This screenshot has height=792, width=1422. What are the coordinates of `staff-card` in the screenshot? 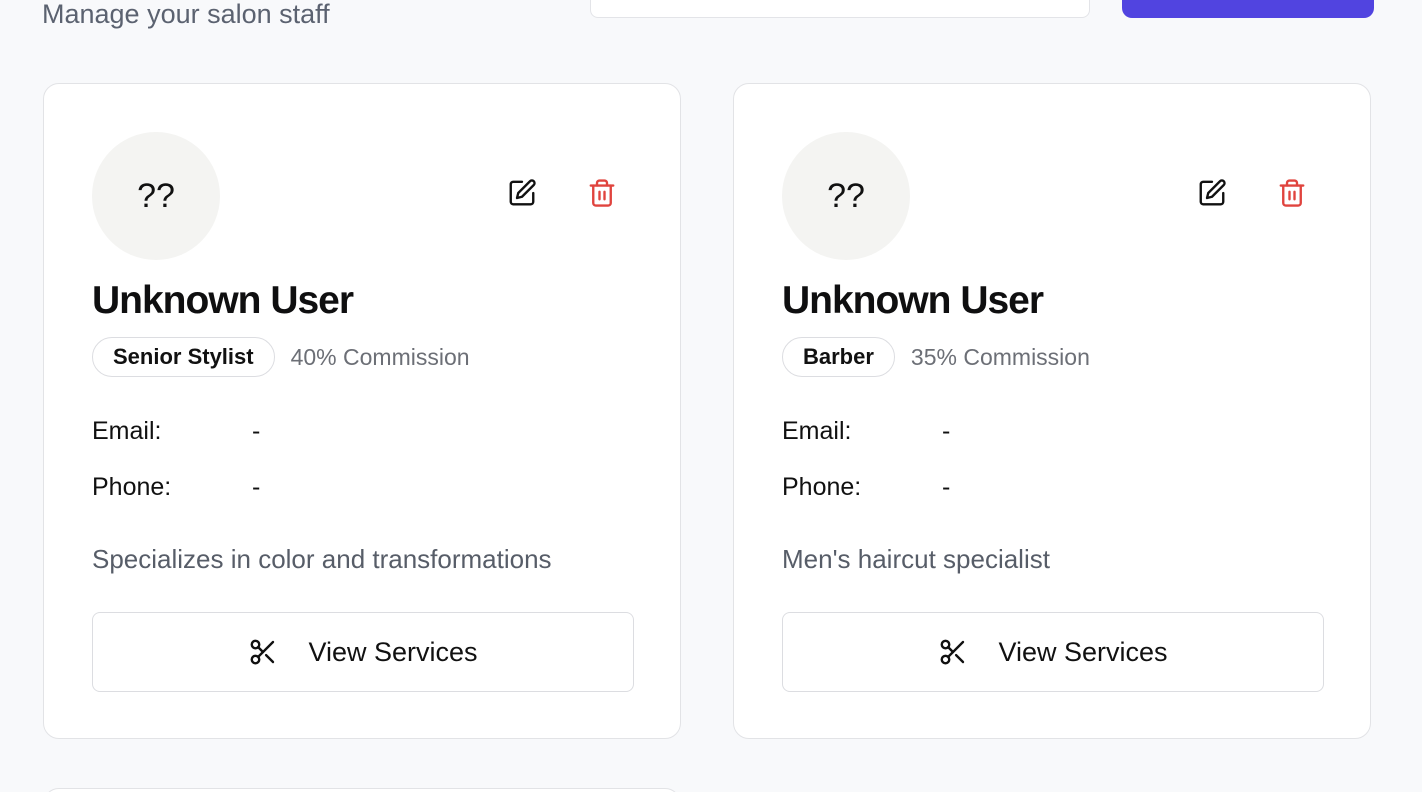 It's located at (362, 790).